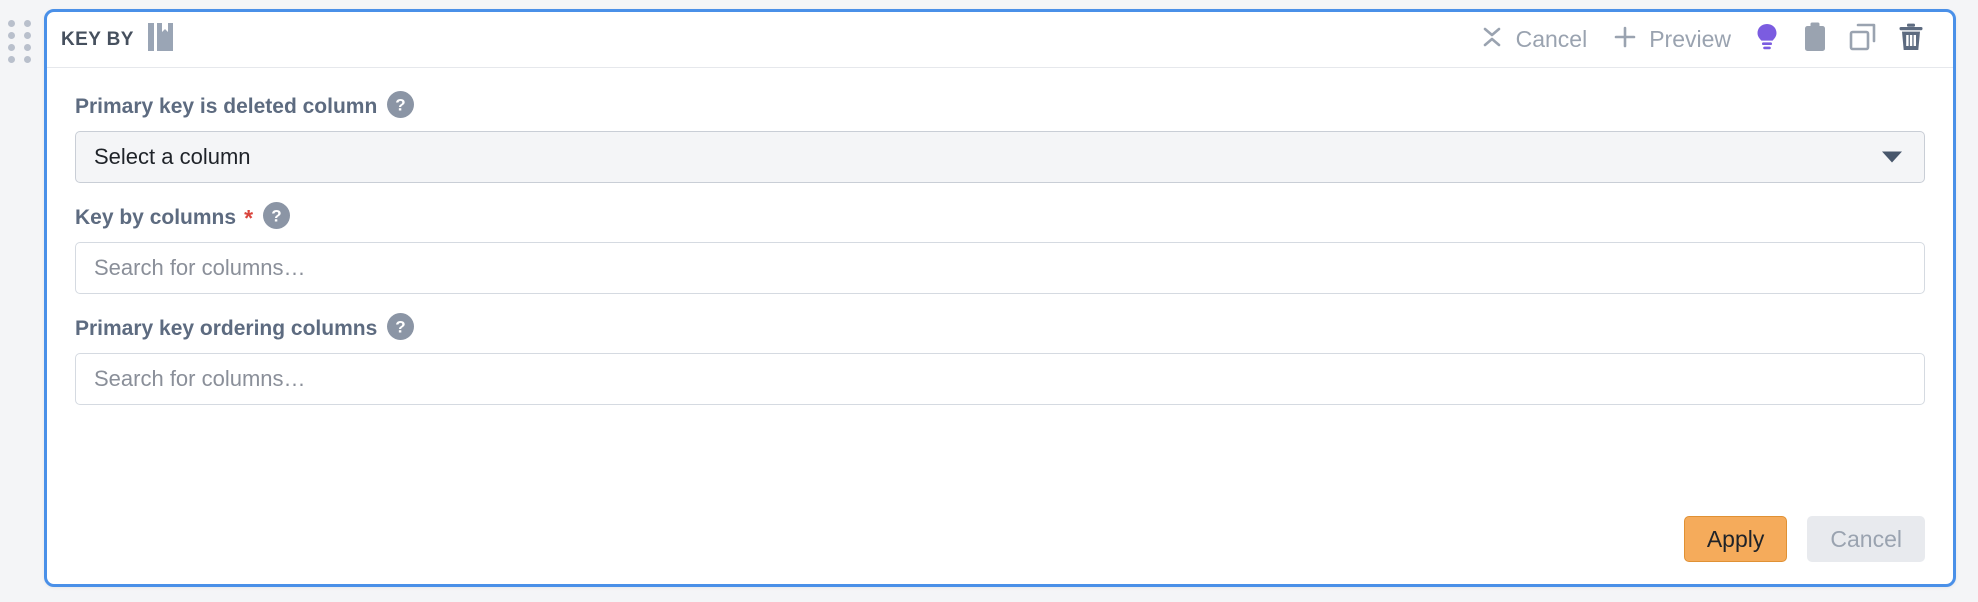 Image resolution: width=1978 pixels, height=602 pixels. I want to click on duplicate-icon, so click(1863, 39).